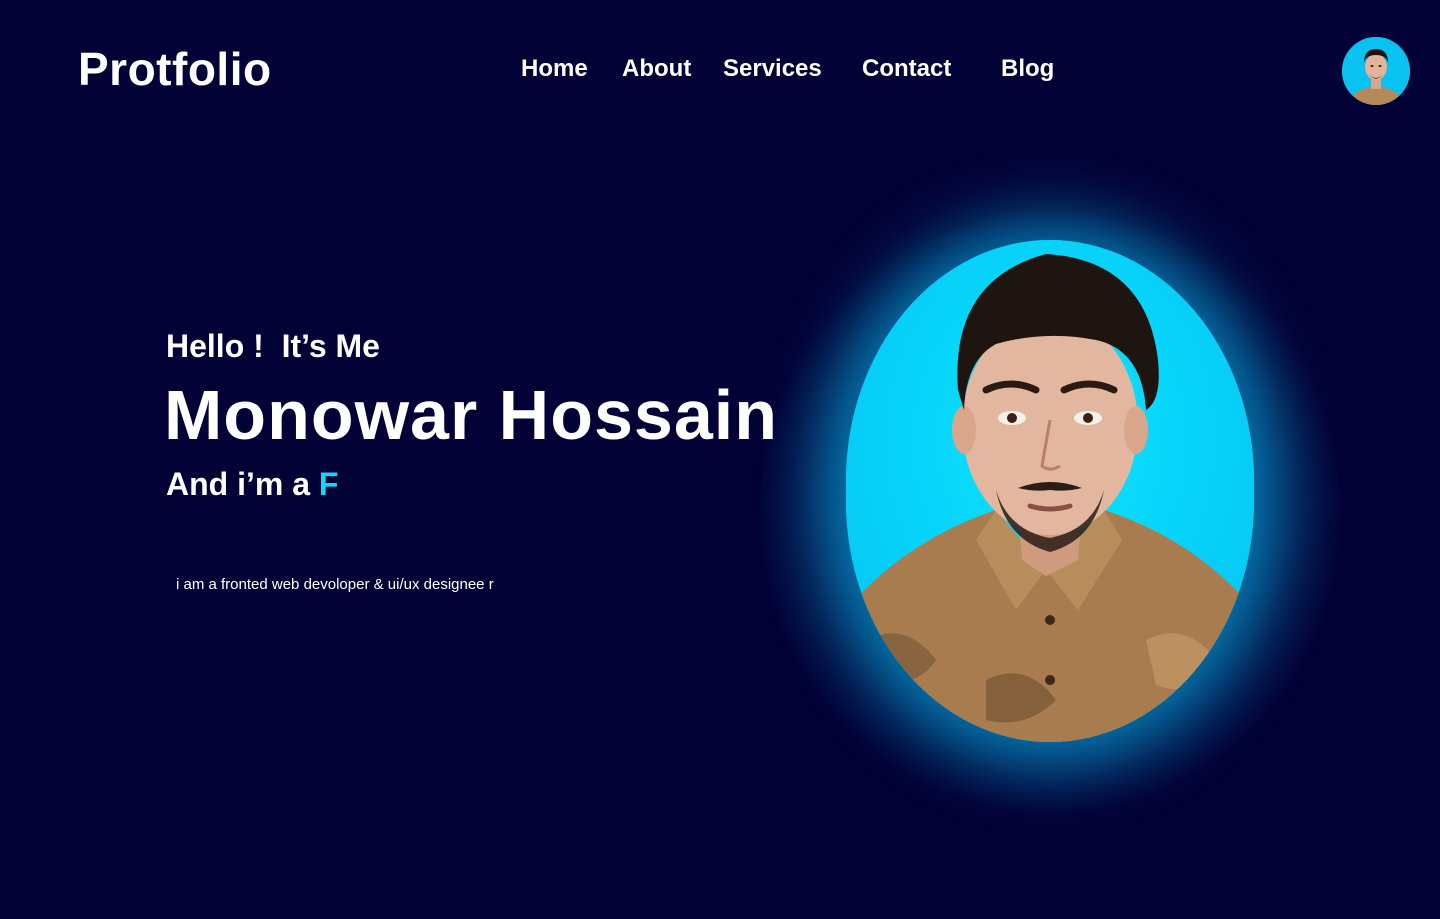 The width and height of the screenshot is (1440, 919). Describe the element at coordinates (471, 415) in the screenshot. I see `hero-name: Monowar Hossain` at that location.